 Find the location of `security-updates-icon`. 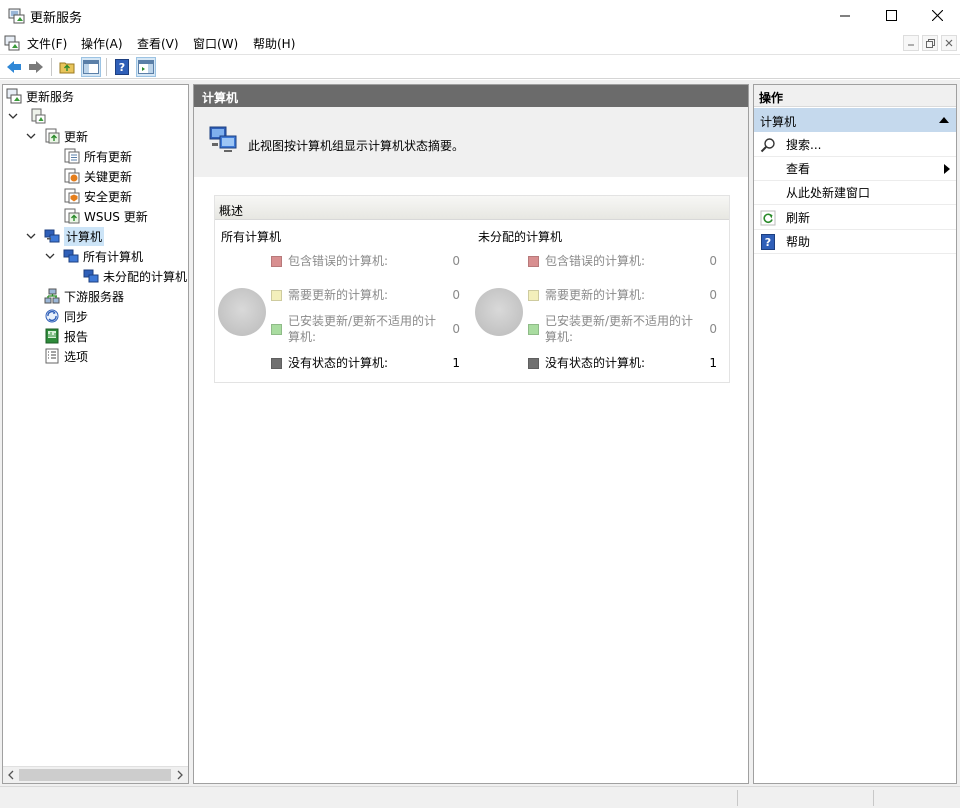

security-updates-icon is located at coordinates (72, 196).